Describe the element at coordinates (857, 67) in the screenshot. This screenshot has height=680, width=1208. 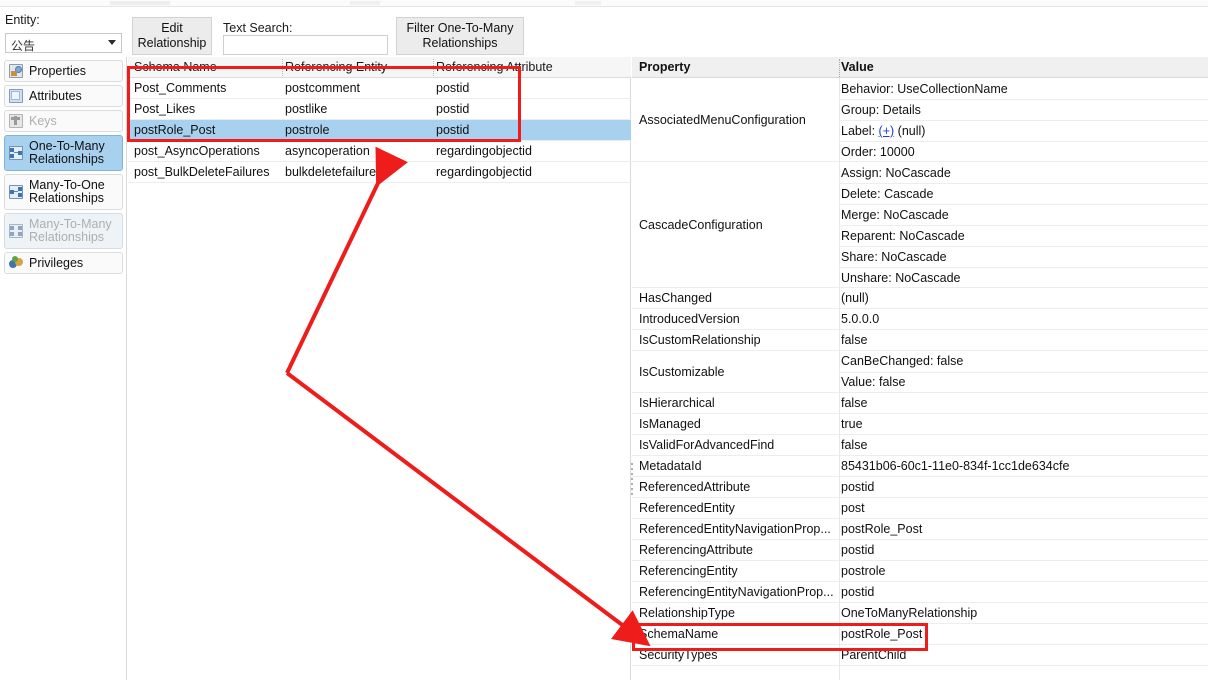
I see `column-header-value: Value` at that location.